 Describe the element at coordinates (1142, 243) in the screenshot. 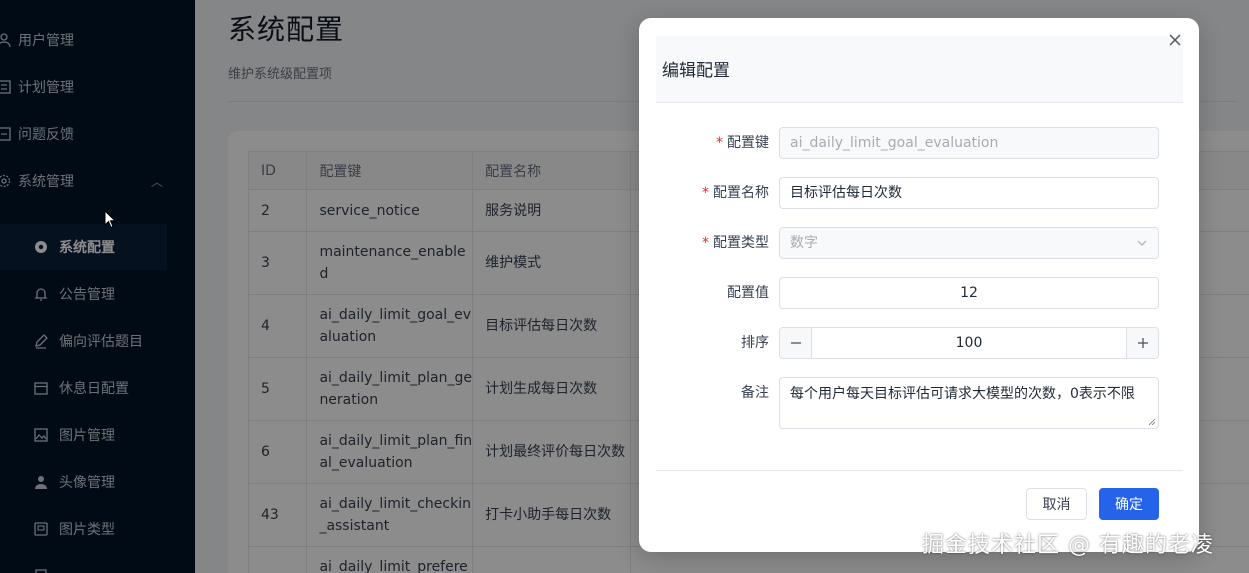

I see `chevron-down-icon` at that location.